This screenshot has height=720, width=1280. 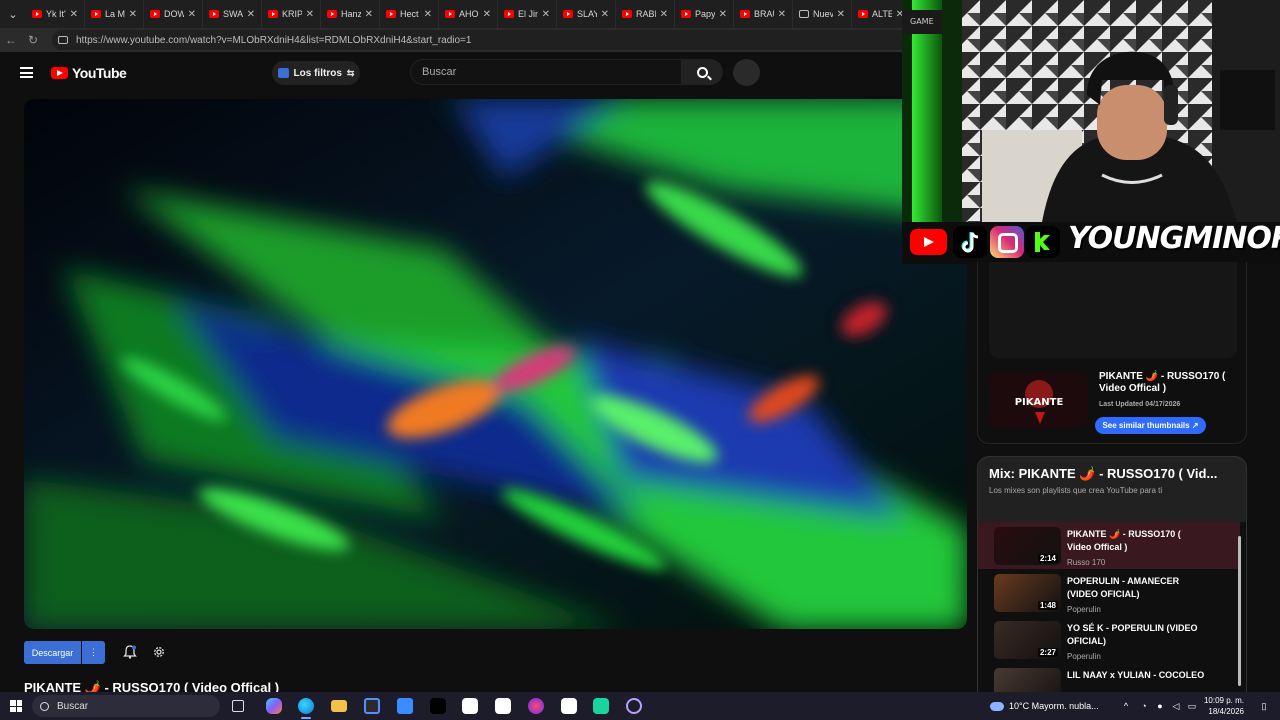 I want to click on settings-gear-icon, so click(x=159, y=652).